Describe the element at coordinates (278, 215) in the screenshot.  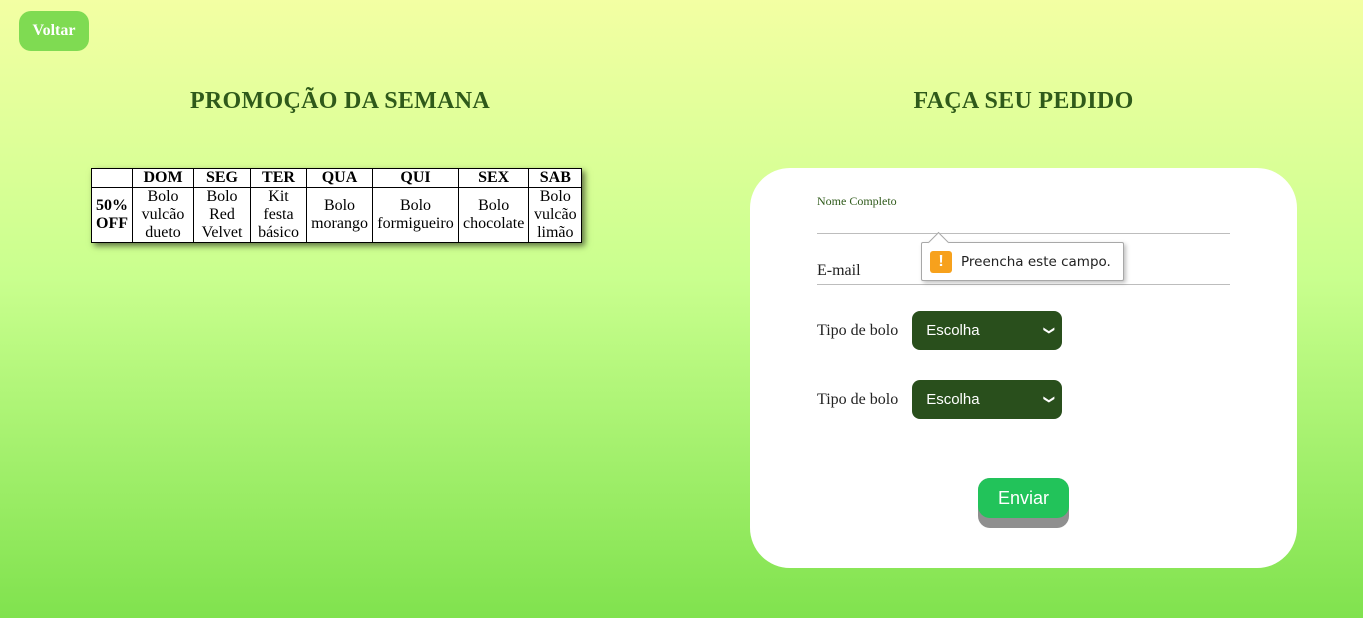
I see `promo-cell-ter: Kit festa básico` at that location.